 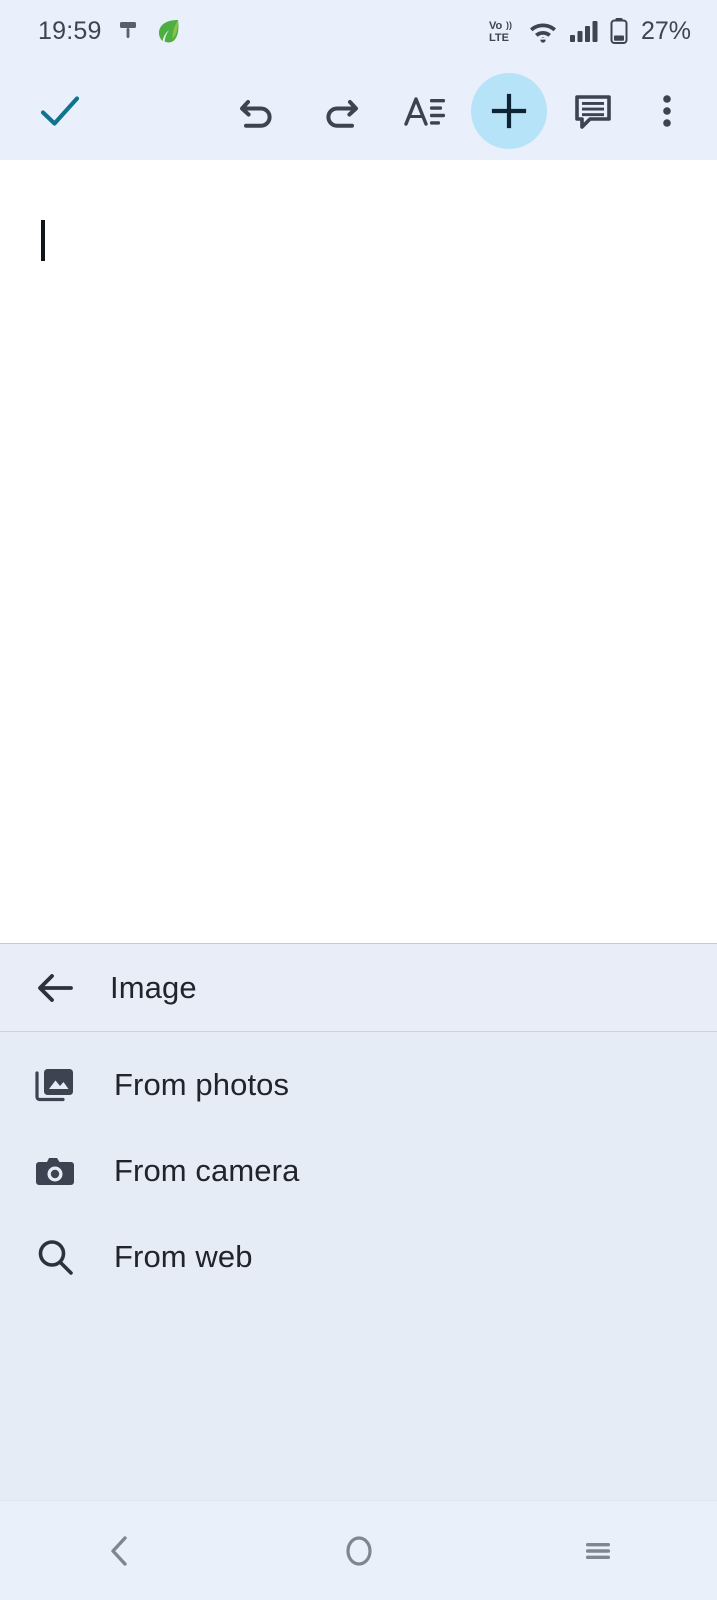 What do you see at coordinates (55, 988) in the screenshot?
I see `back-arrow-icon` at bounding box center [55, 988].